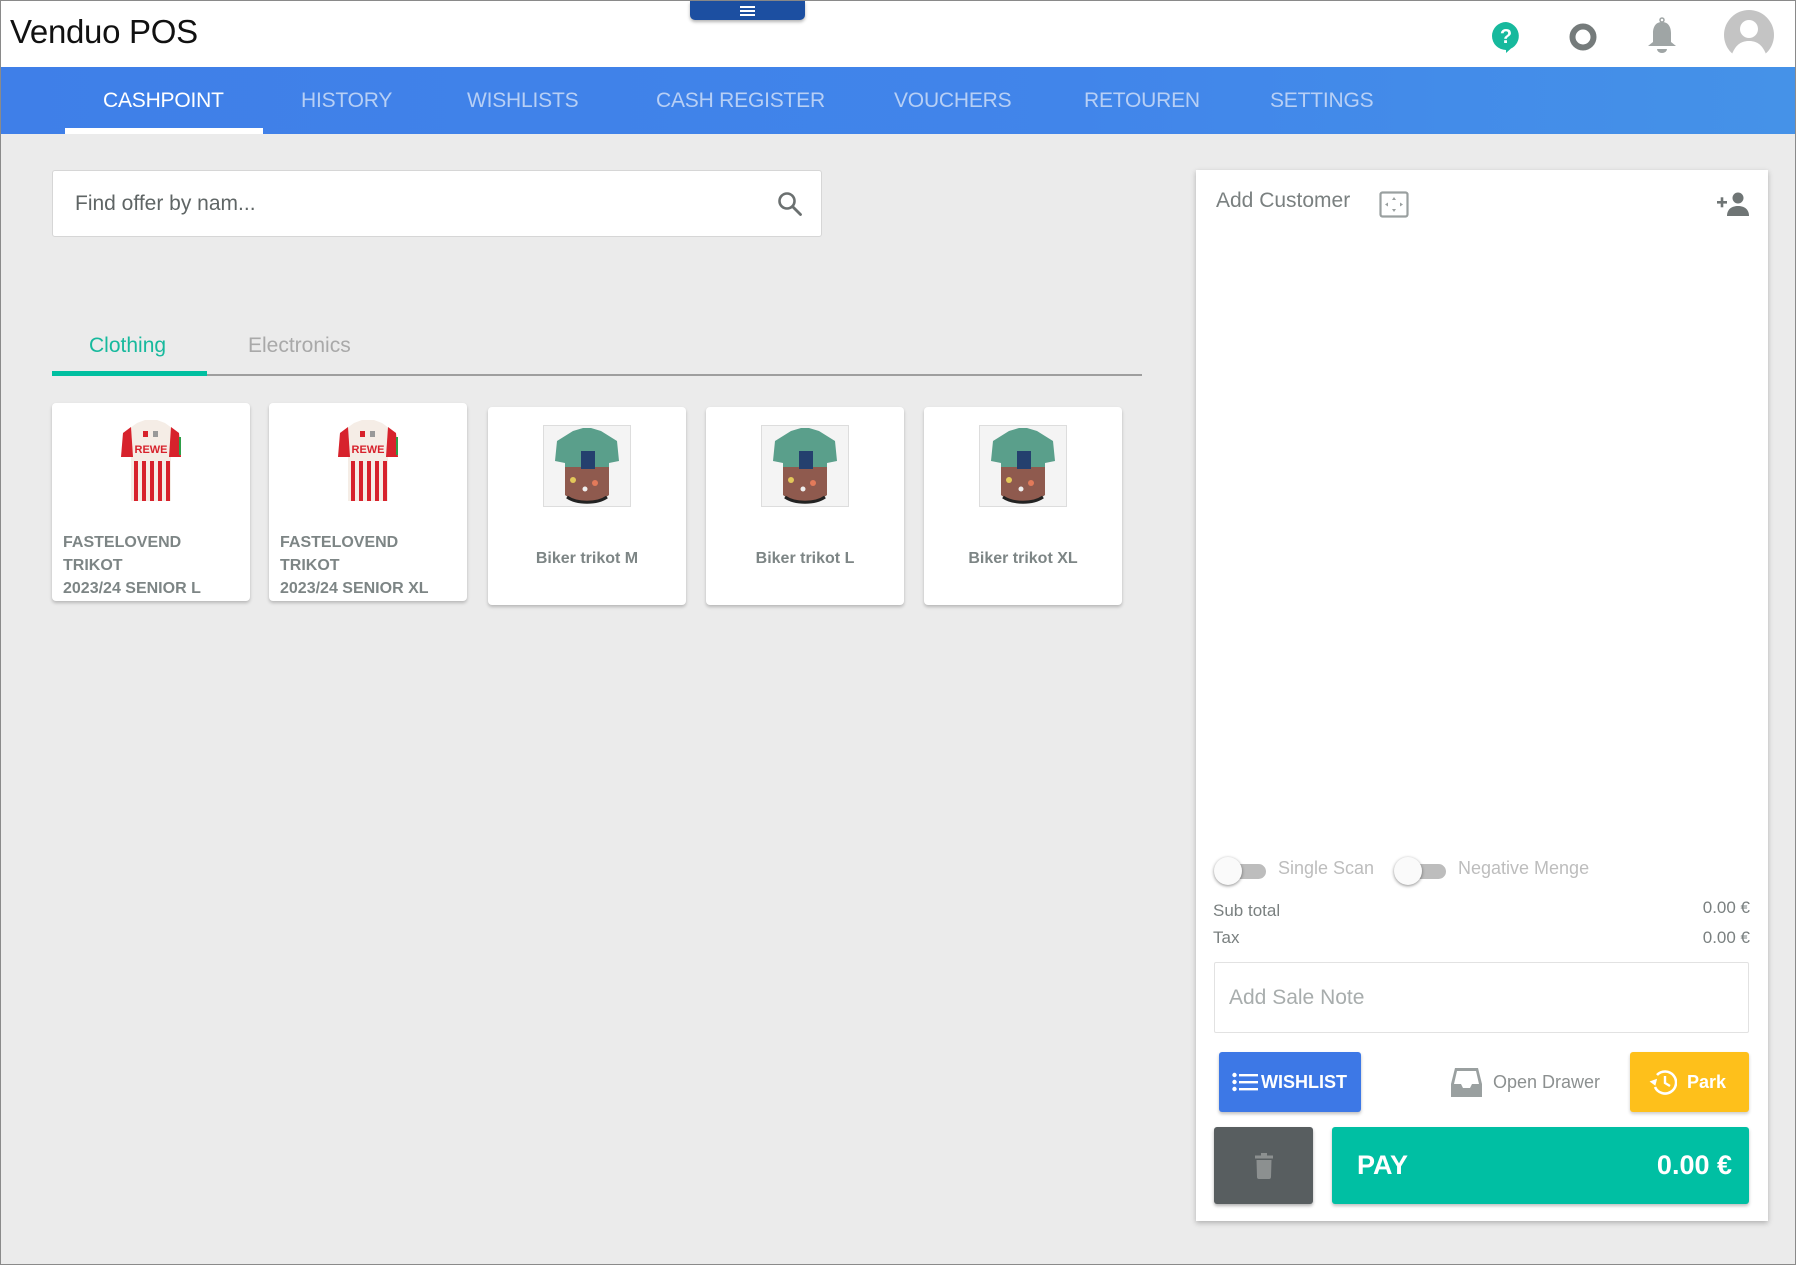 This screenshot has height=1265, width=1796. Describe the element at coordinates (127, 346) in the screenshot. I see `category-tab-clothing: Clothing` at that location.